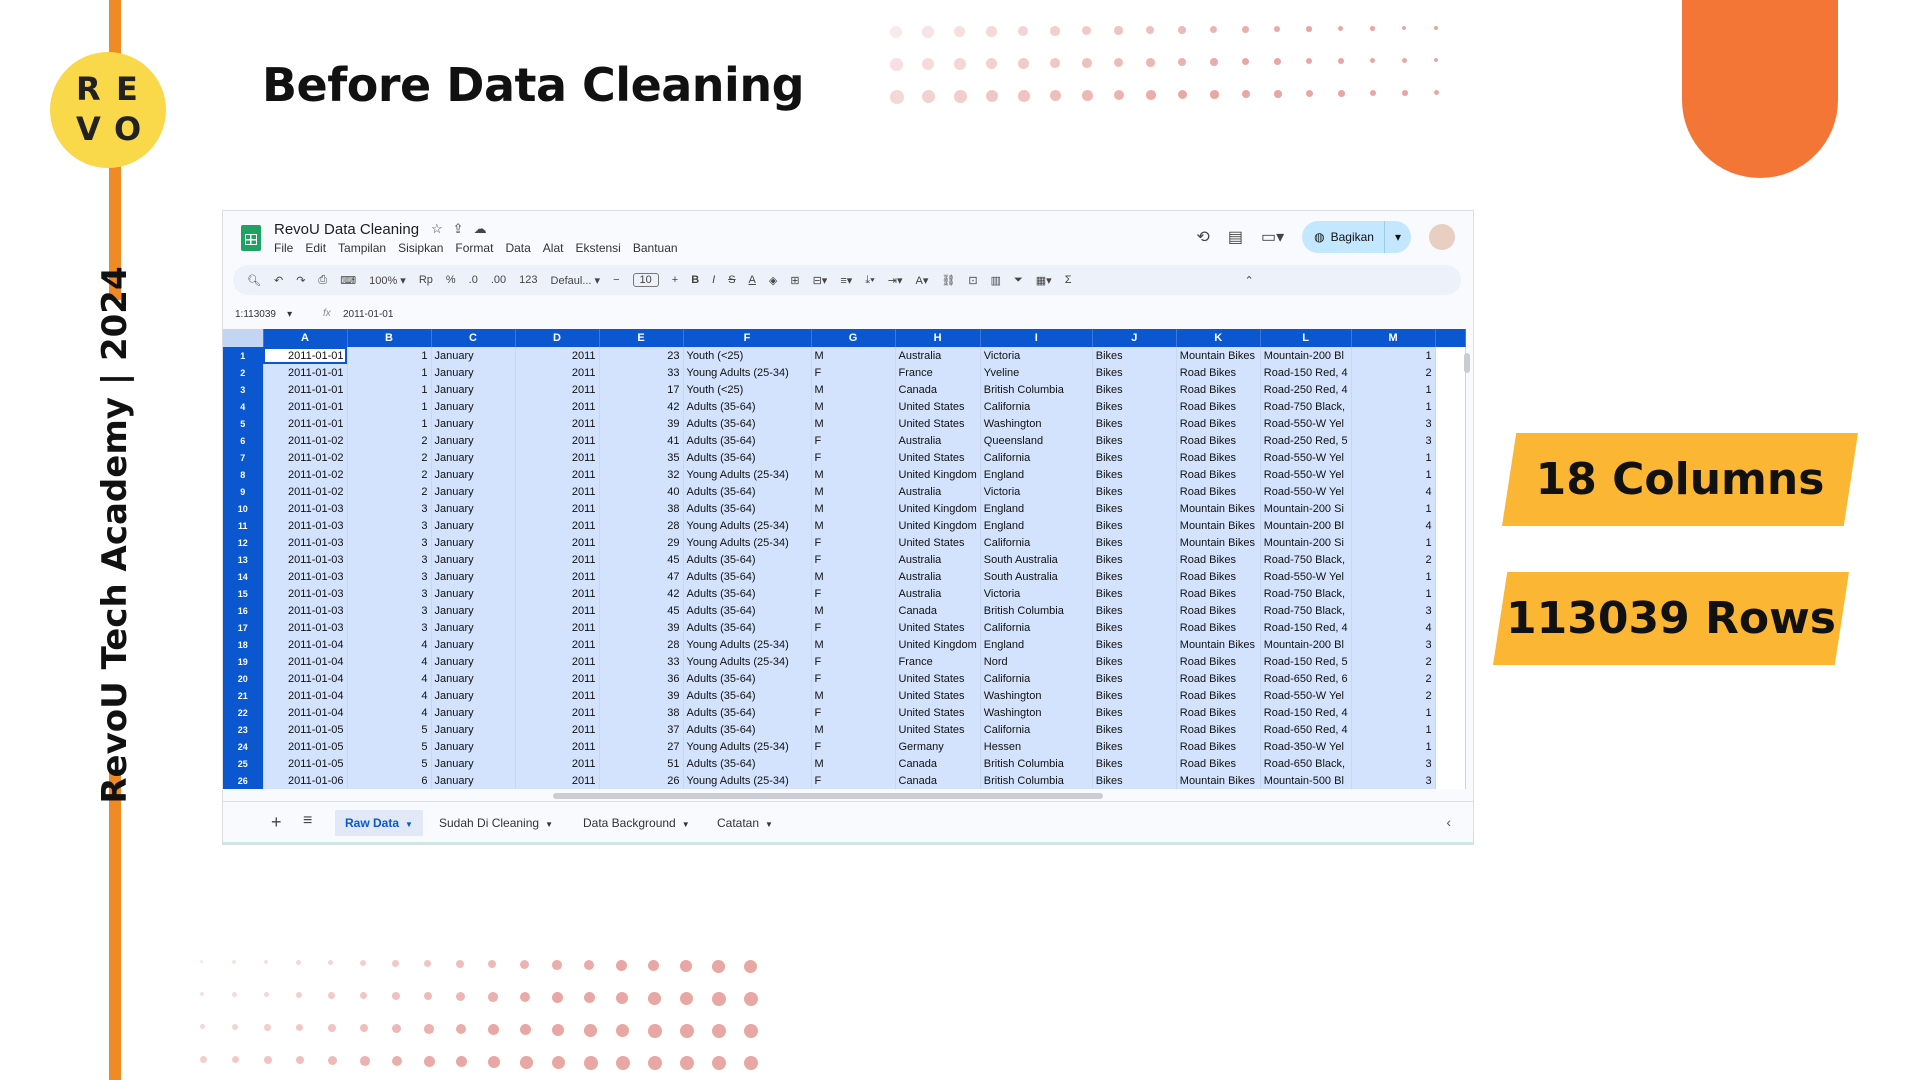 The height and width of the screenshot is (1080, 1920). I want to click on grid-cell: Road-550-W Yel, so click(1306, 474).